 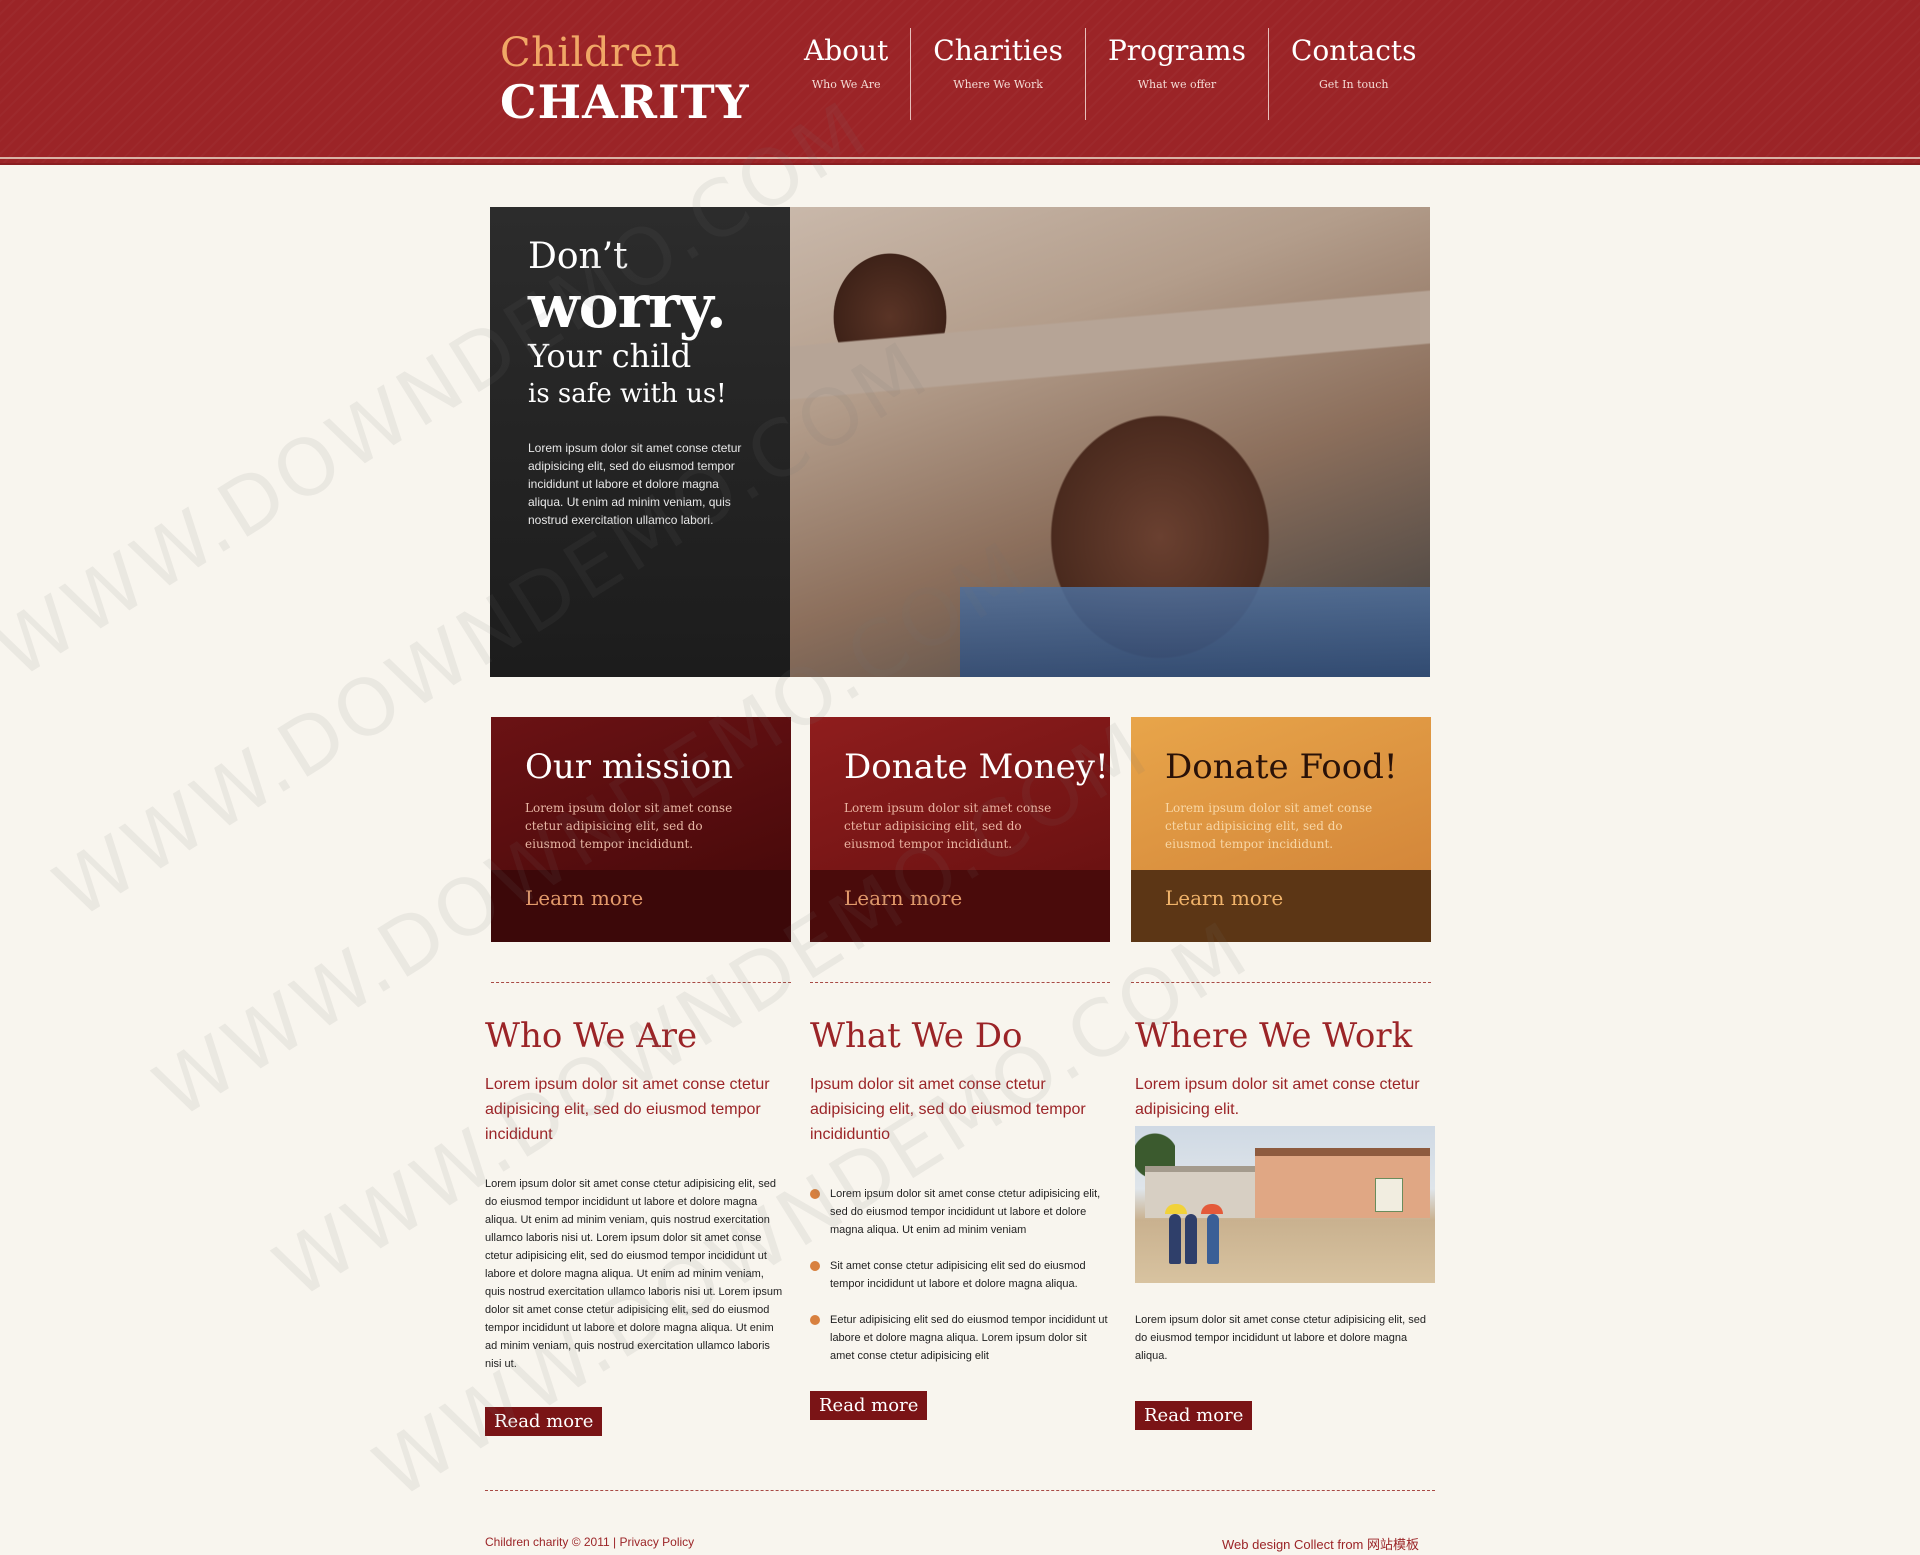 I want to click on school-photo, so click(x=1285, y=1204).